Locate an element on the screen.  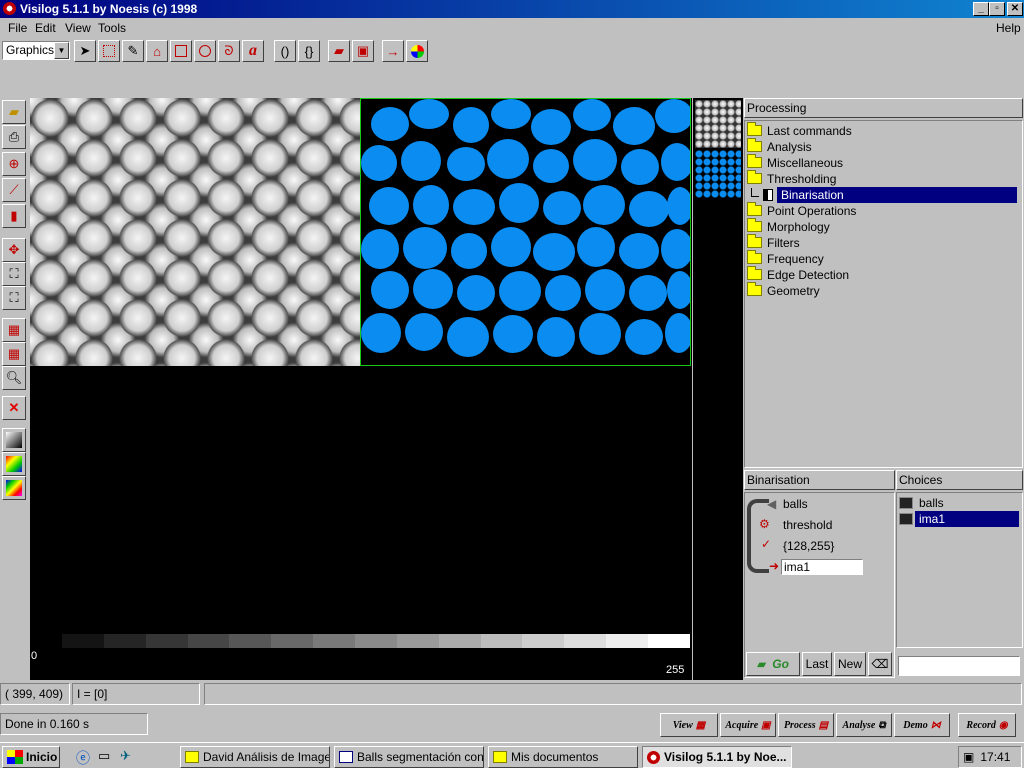
demo-button: Demo ⋈ is located at coordinates (922, 725).